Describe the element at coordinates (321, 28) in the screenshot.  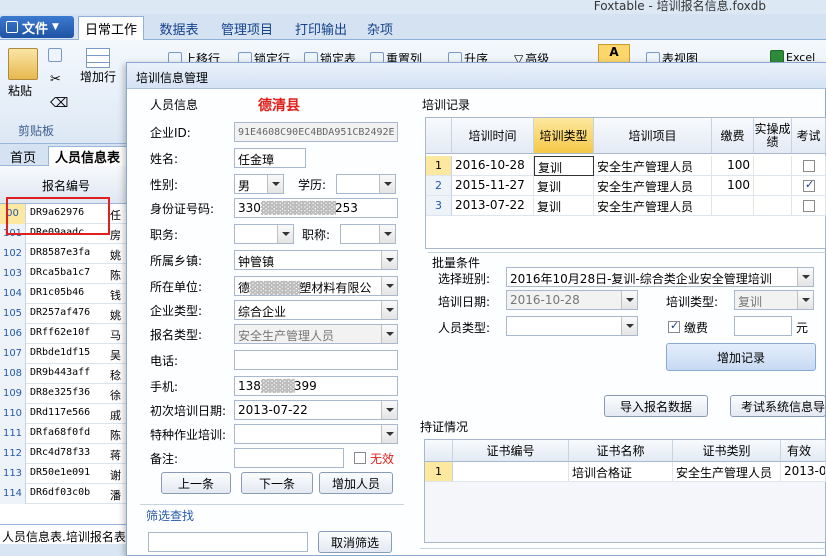
I see `tab-print-output: 打印输出` at that location.